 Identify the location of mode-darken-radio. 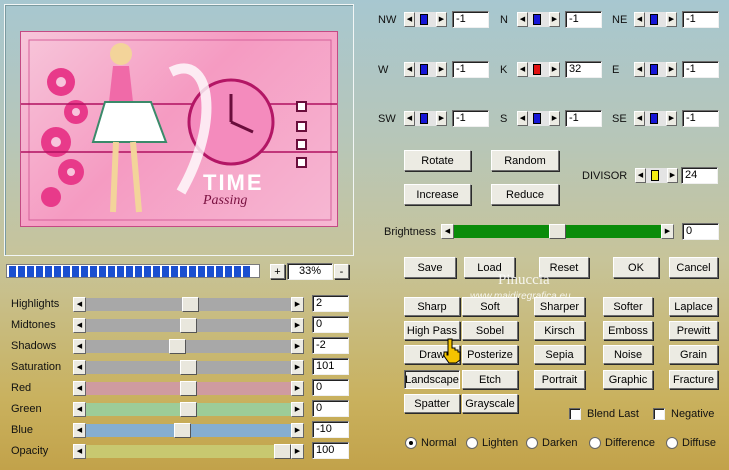
(532, 443).